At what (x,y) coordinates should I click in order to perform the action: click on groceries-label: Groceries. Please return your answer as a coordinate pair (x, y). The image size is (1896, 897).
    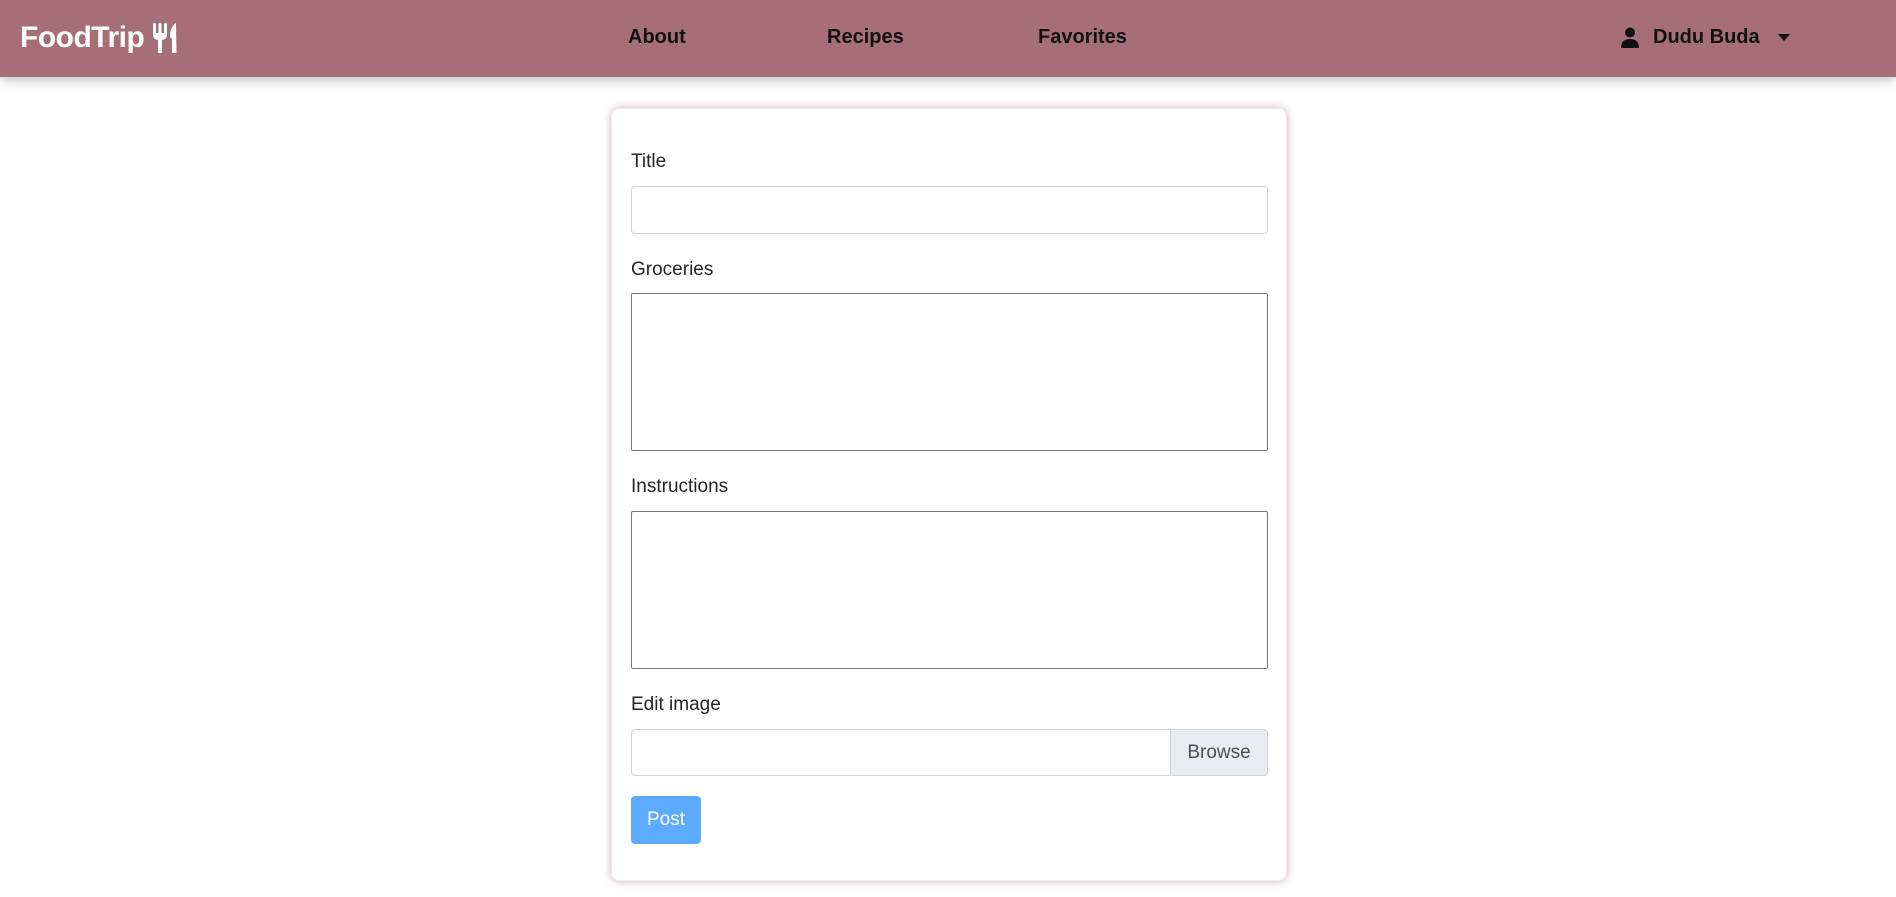
    Looking at the image, I should click on (672, 269).